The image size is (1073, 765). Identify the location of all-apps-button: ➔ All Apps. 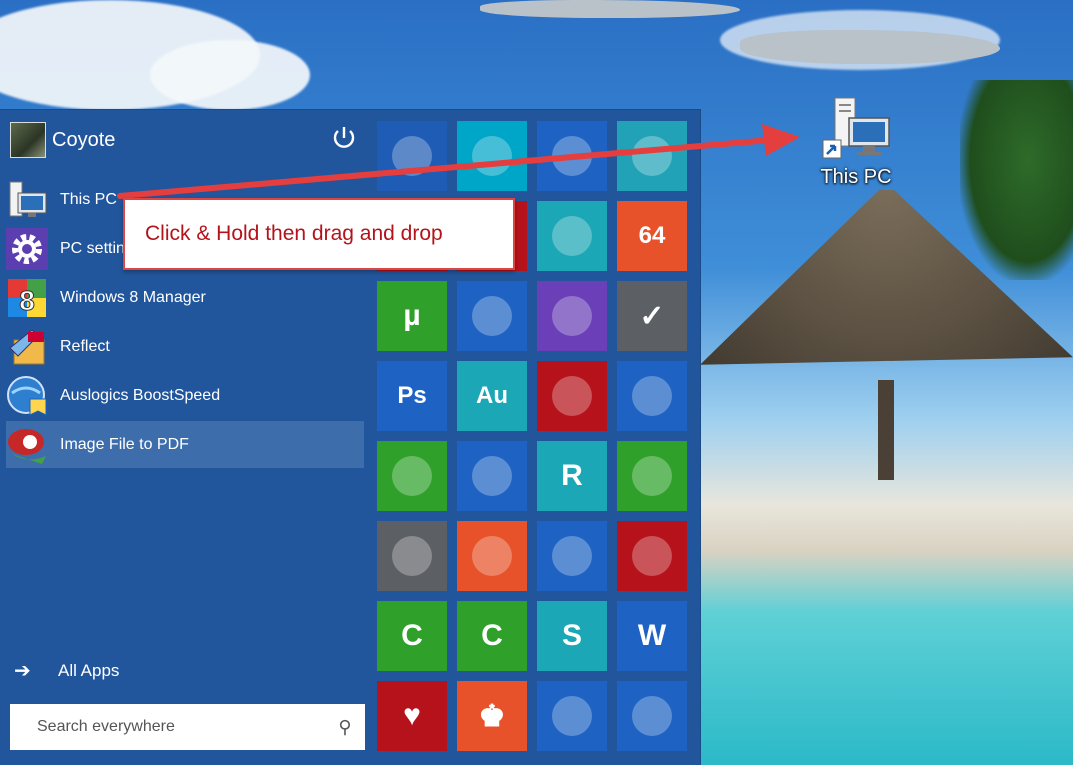
(66, 670).